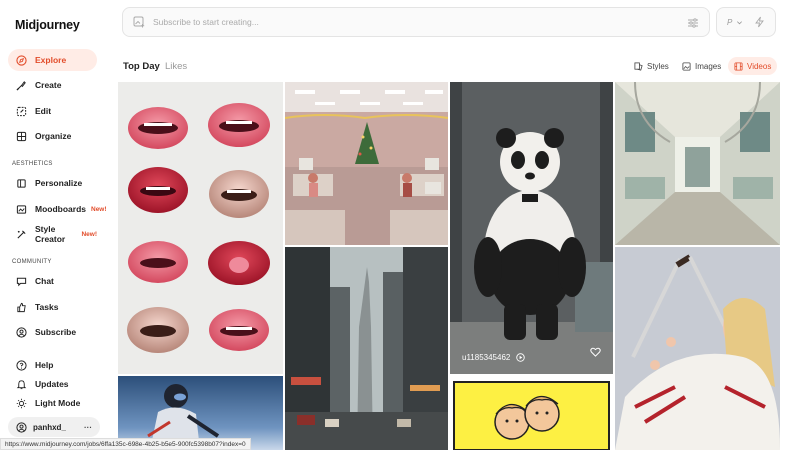 The height and width of the screenshot is (450, 800). Describe the element at coordinates (44, 281) in the screenshot. I see `nav-chat-label: Chat` at that location.